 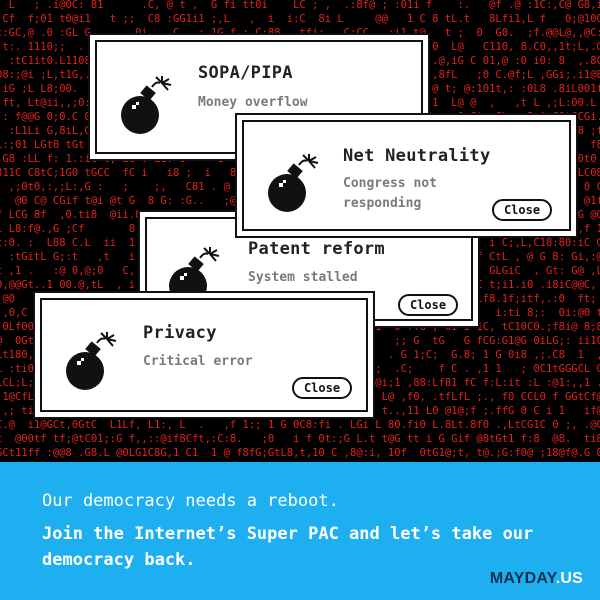 What do you see at coordinates (198, 361) in the screenshot?
I see `dialog-message: Critical error` at bounding box center [198, 361].